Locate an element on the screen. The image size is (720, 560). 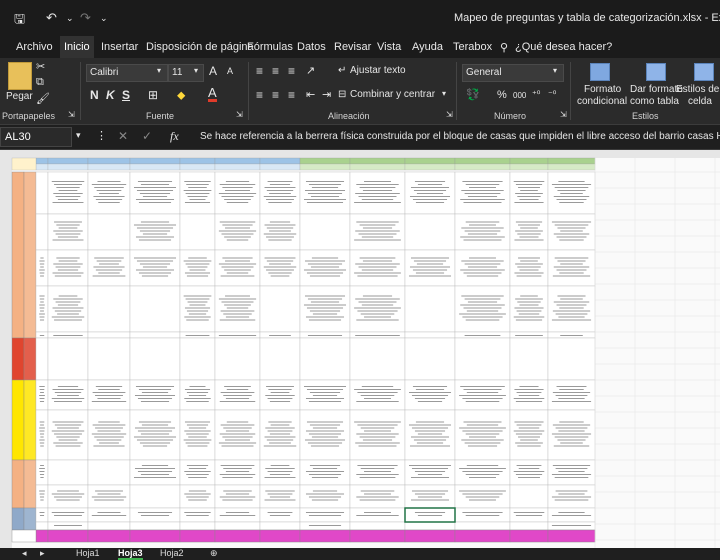
cell-styles-button-line2: celda is located at coordinates (700, 101).